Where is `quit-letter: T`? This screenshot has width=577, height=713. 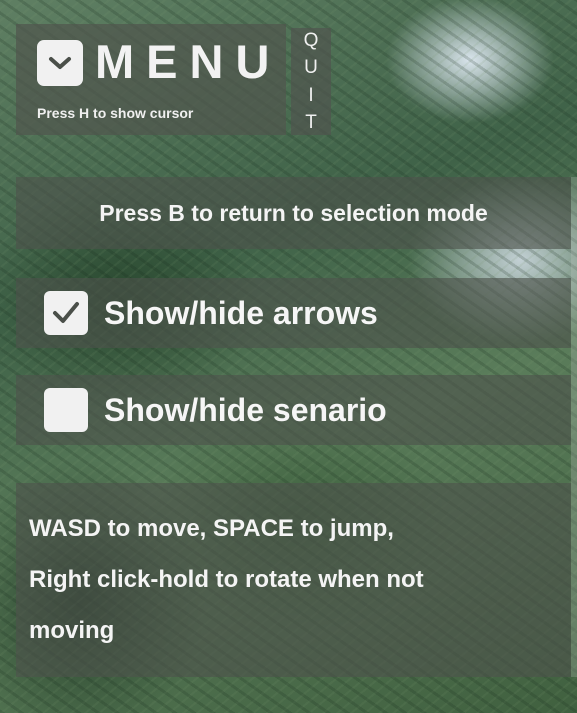 quit-letter: T is located at coordinates (311, 122).